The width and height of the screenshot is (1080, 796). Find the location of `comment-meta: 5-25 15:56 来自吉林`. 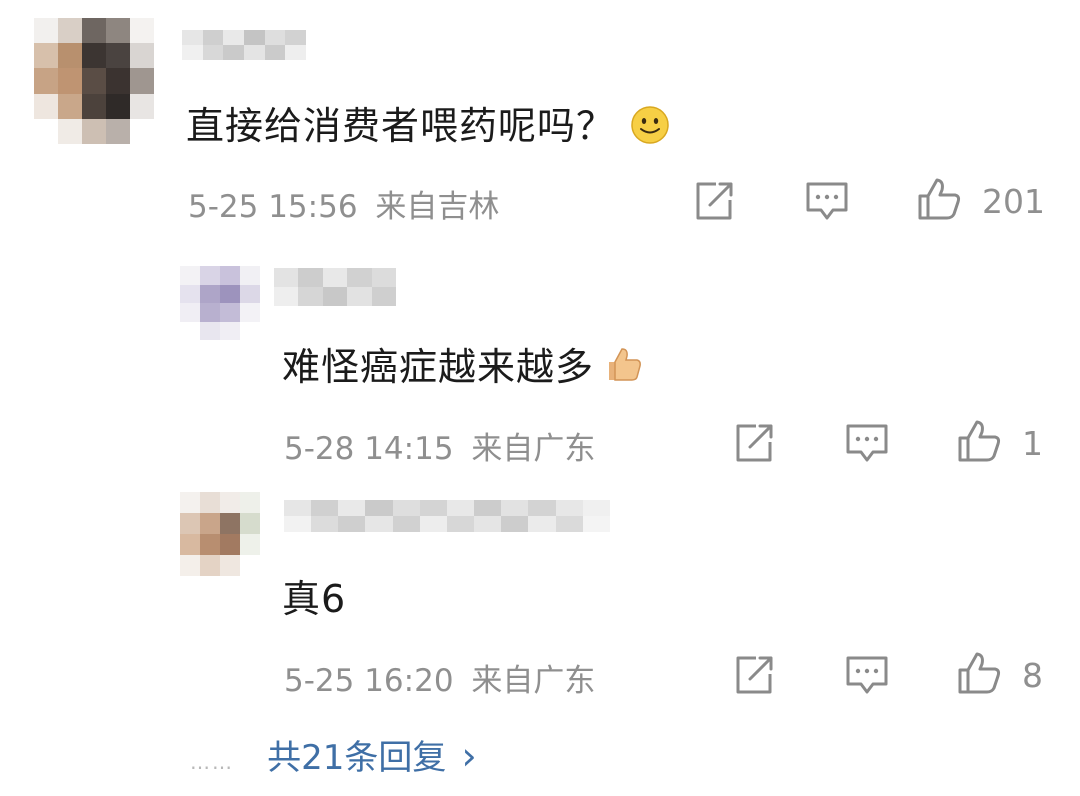

comment-meta: 5-25 15:56 来自吉林 is located at coordinates (343, 203).